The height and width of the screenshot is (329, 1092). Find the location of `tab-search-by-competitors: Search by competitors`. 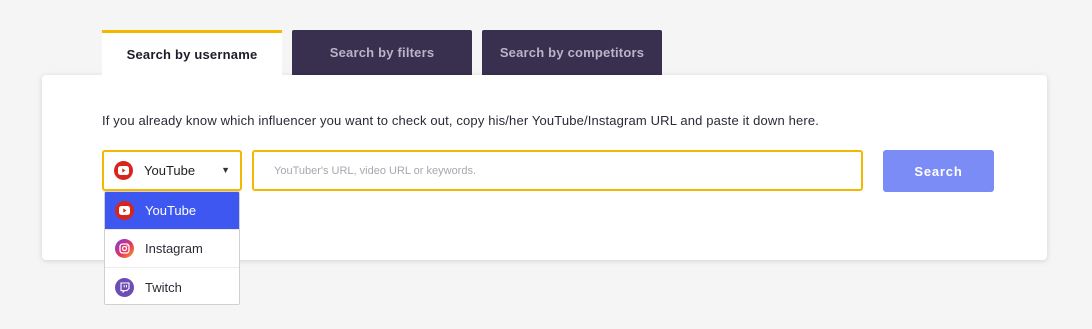

tab-search-by-competitors: Search by competitors is located at coordinates (572, 52).